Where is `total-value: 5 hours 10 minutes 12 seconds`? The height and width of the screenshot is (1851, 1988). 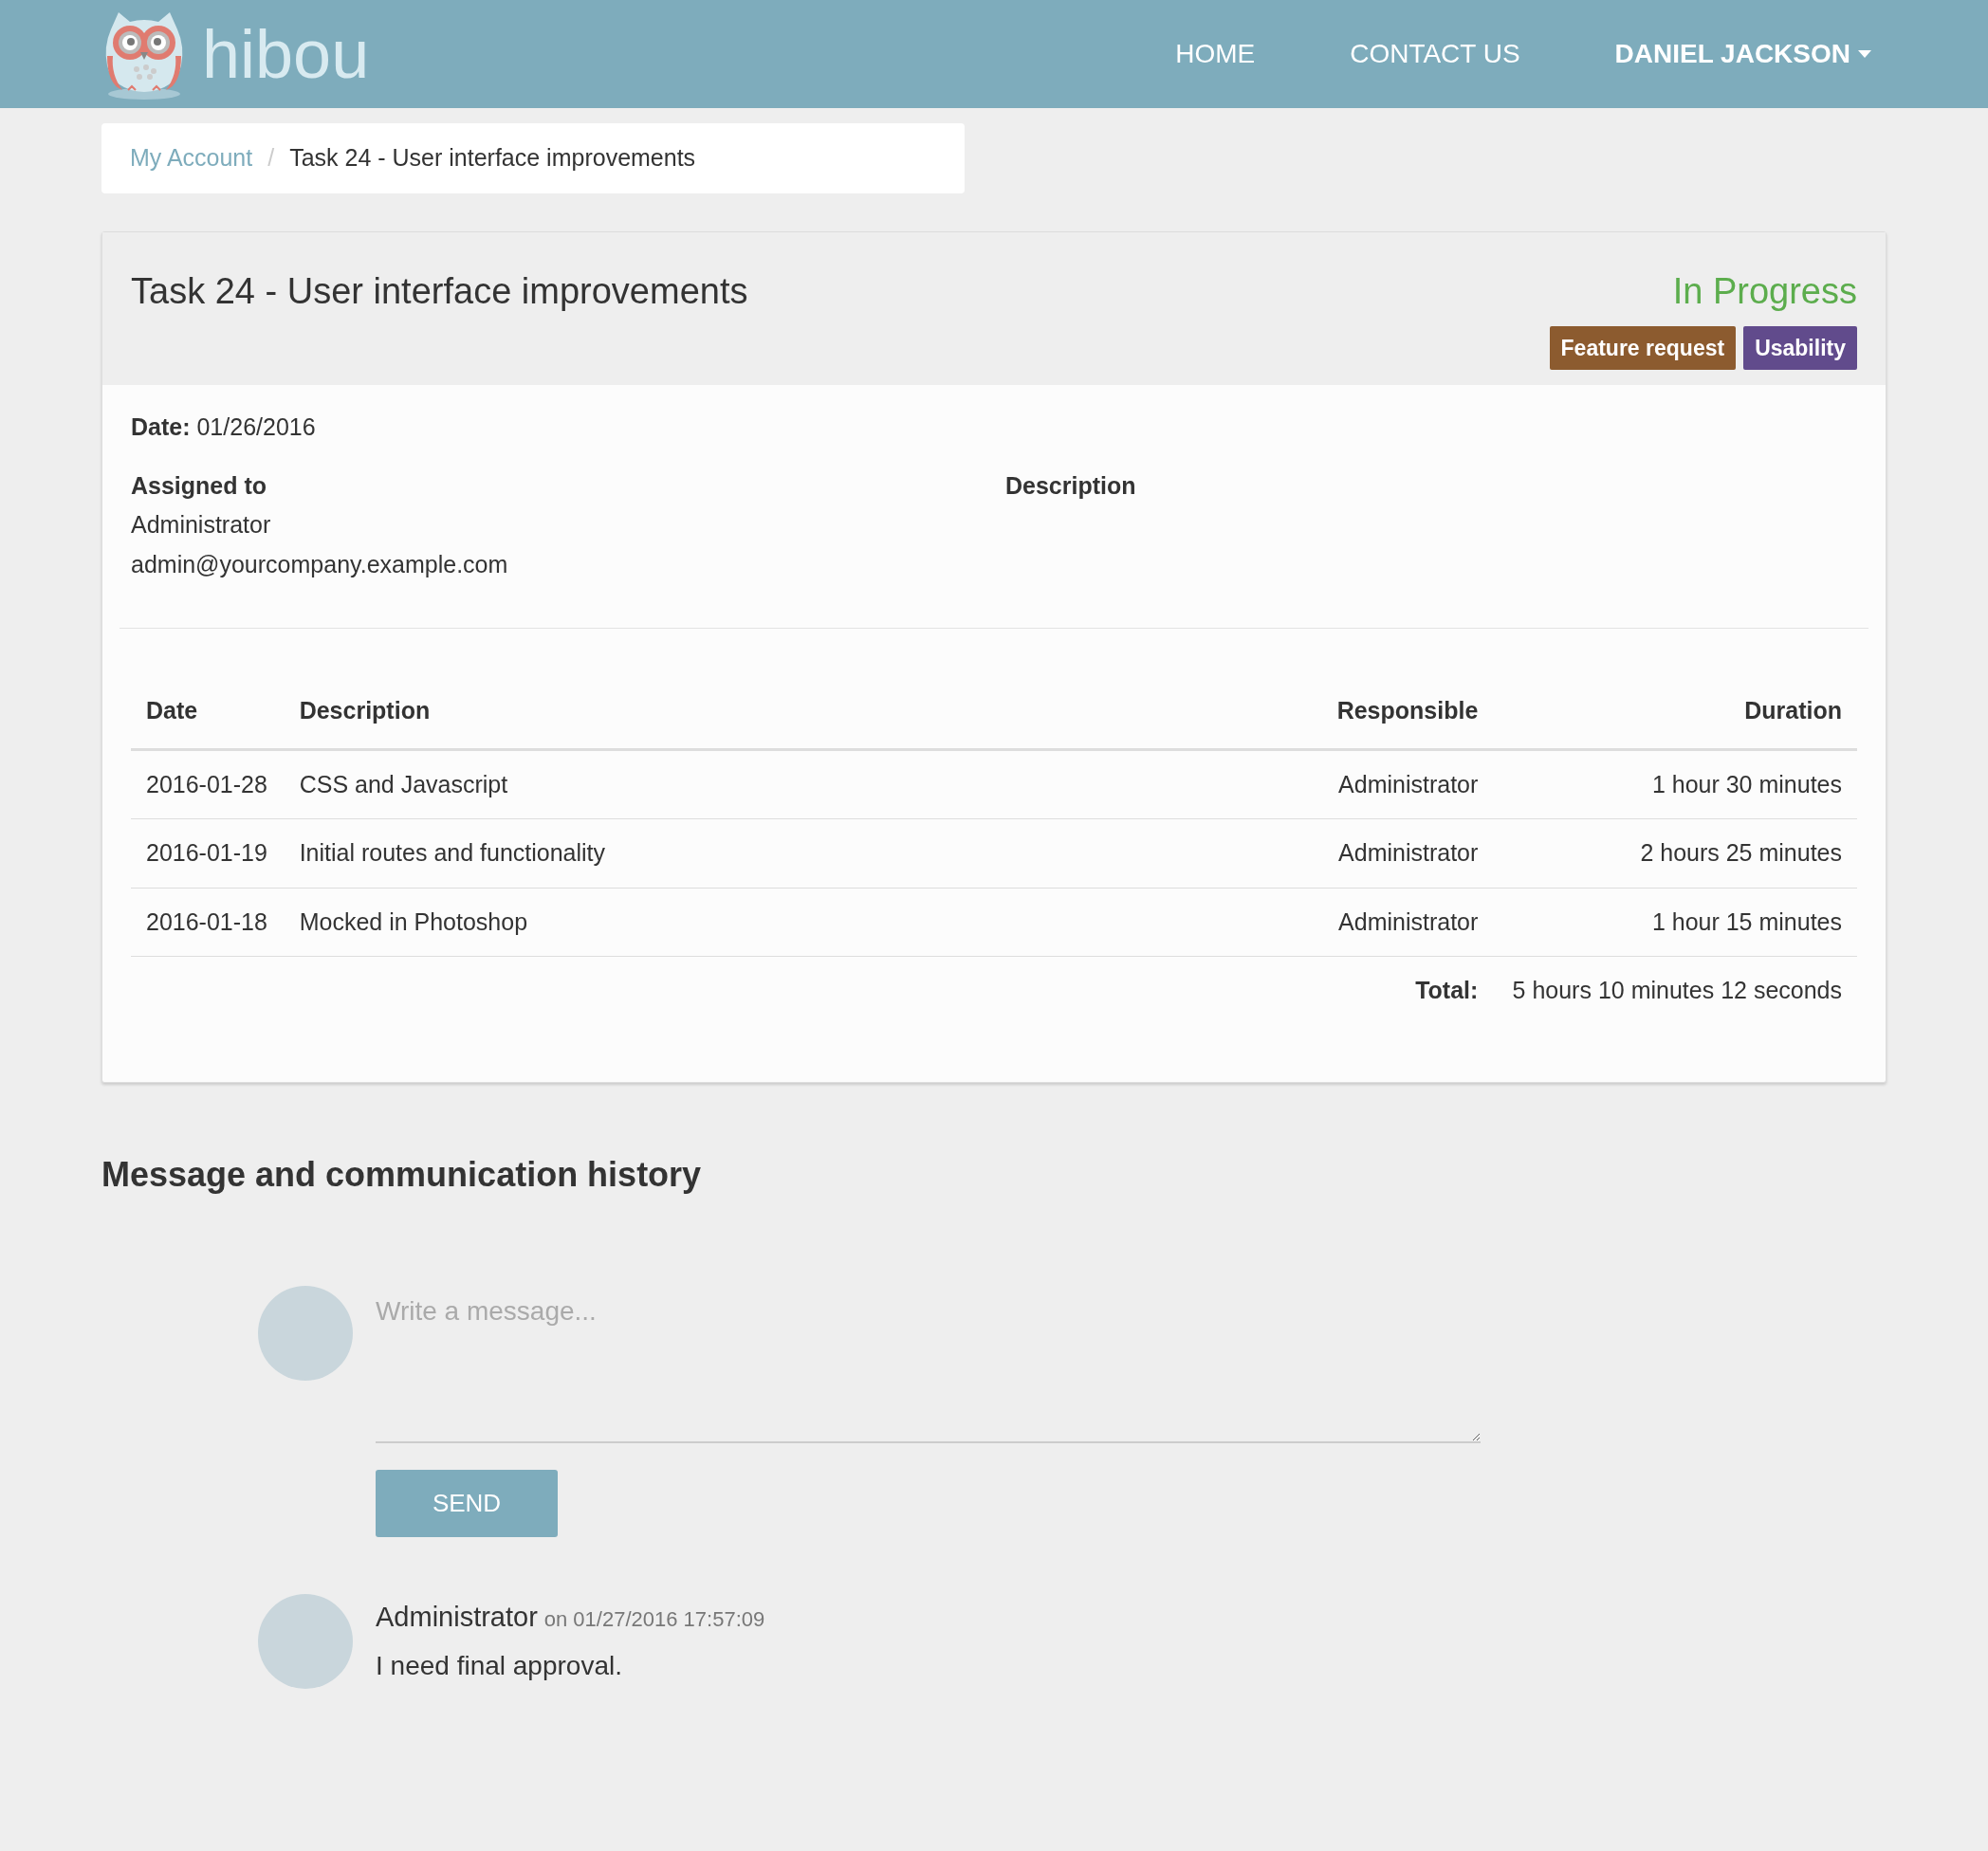
total-value: 5 hours 10 minutes 12 seconds is located at coordinates (1675, 991).